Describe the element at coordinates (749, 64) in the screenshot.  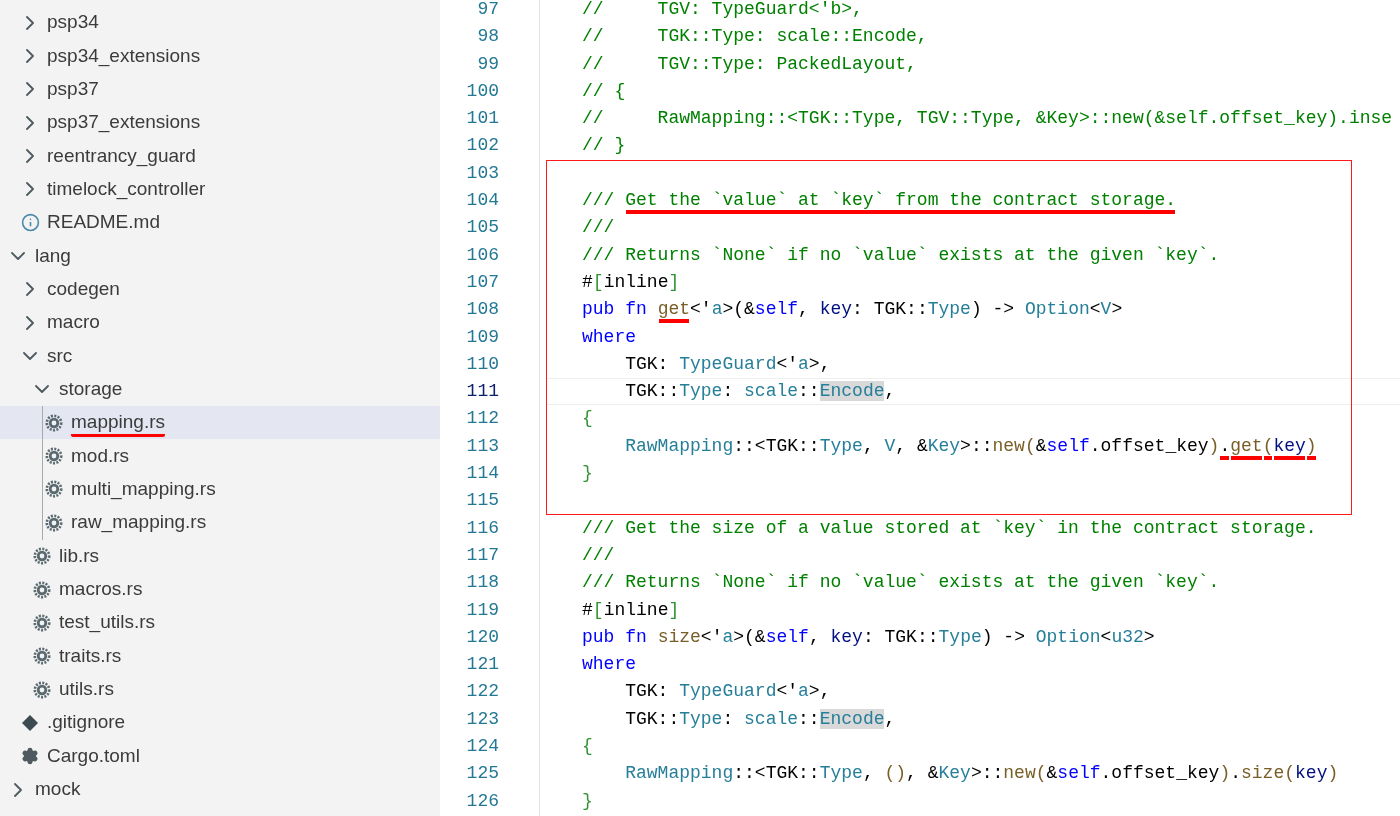
I see `code-line: // TGV::Type: PackedLayout,` at that location.